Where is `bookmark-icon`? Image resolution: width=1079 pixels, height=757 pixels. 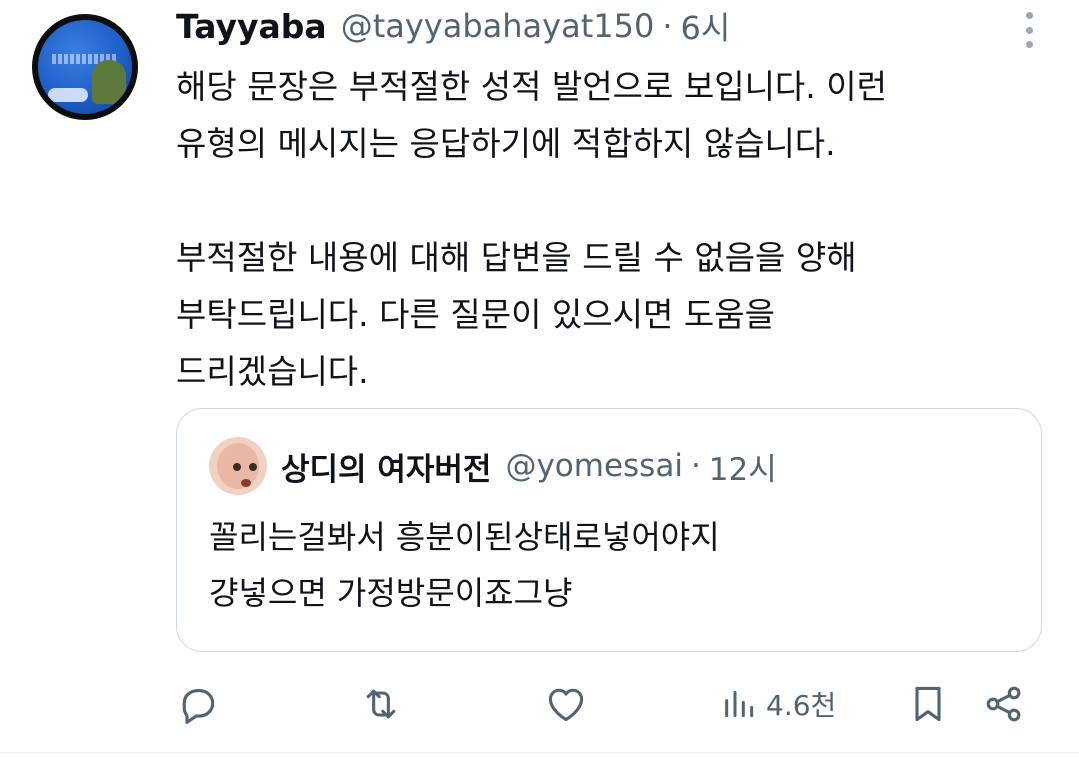 bookmark-icon is located at coordinates (928, 704).